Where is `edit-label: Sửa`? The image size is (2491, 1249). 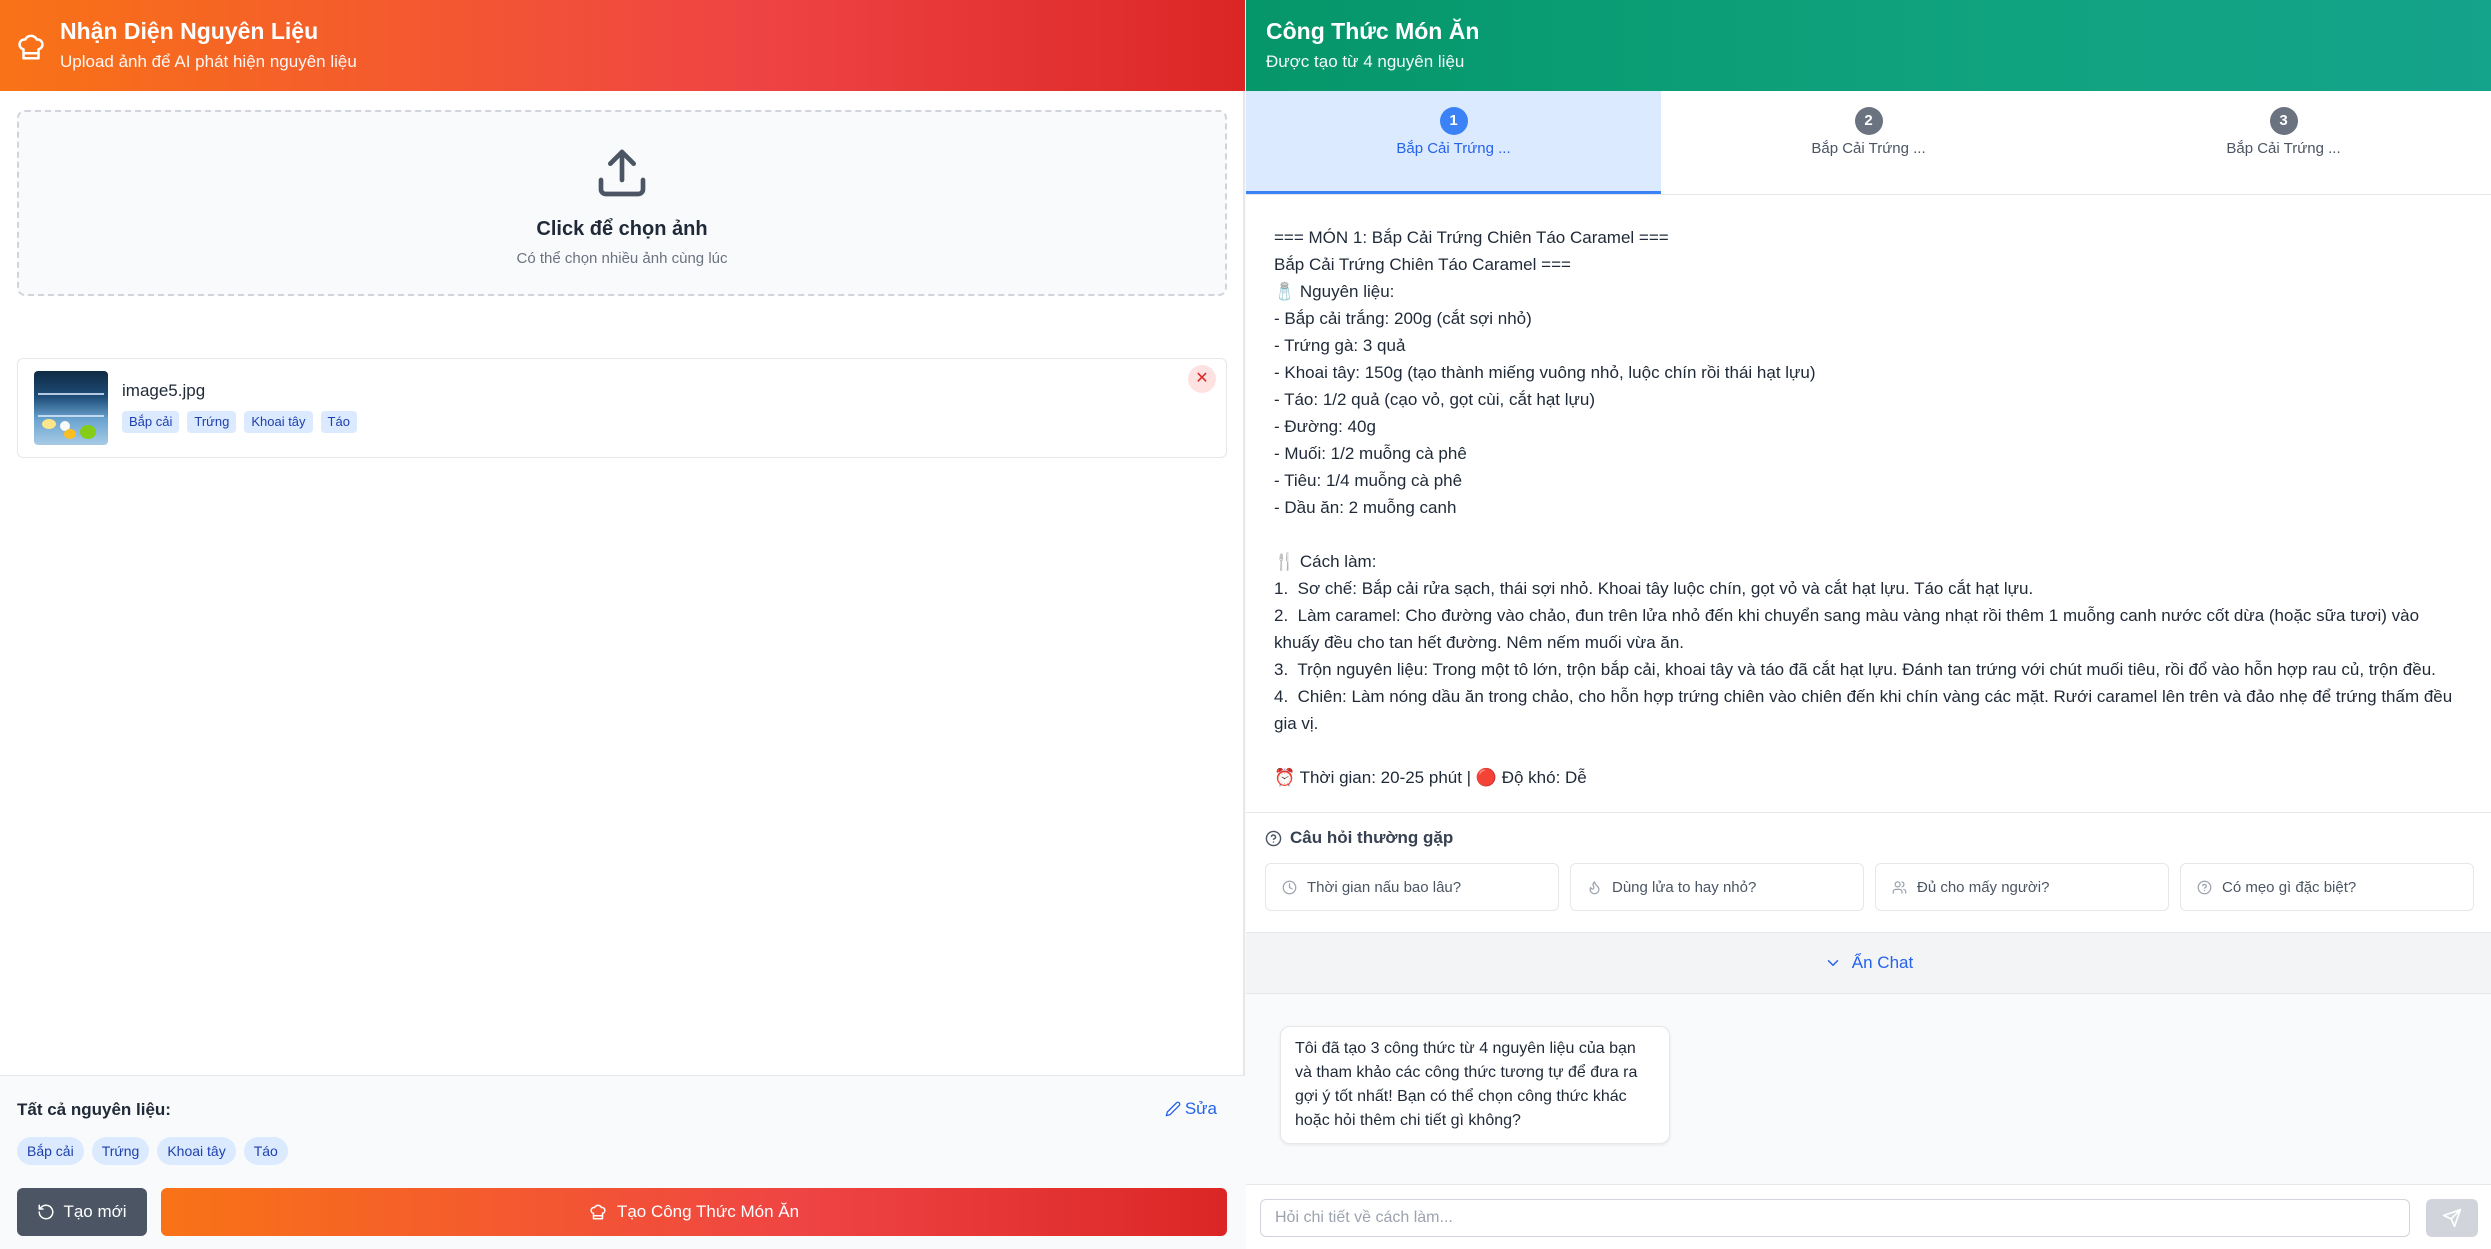 edit-label: Sửa is located at coordinates (1200, 1108).